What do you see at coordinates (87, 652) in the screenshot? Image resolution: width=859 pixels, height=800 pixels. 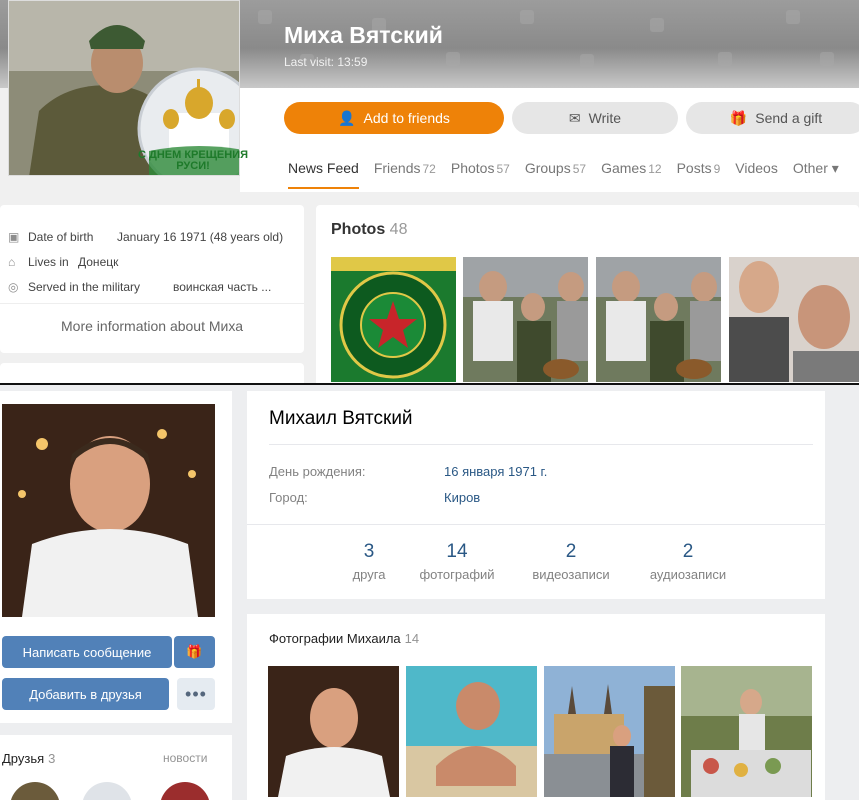 I see `send-message-button: Написать сообщение` at bounding box center [87, 652].